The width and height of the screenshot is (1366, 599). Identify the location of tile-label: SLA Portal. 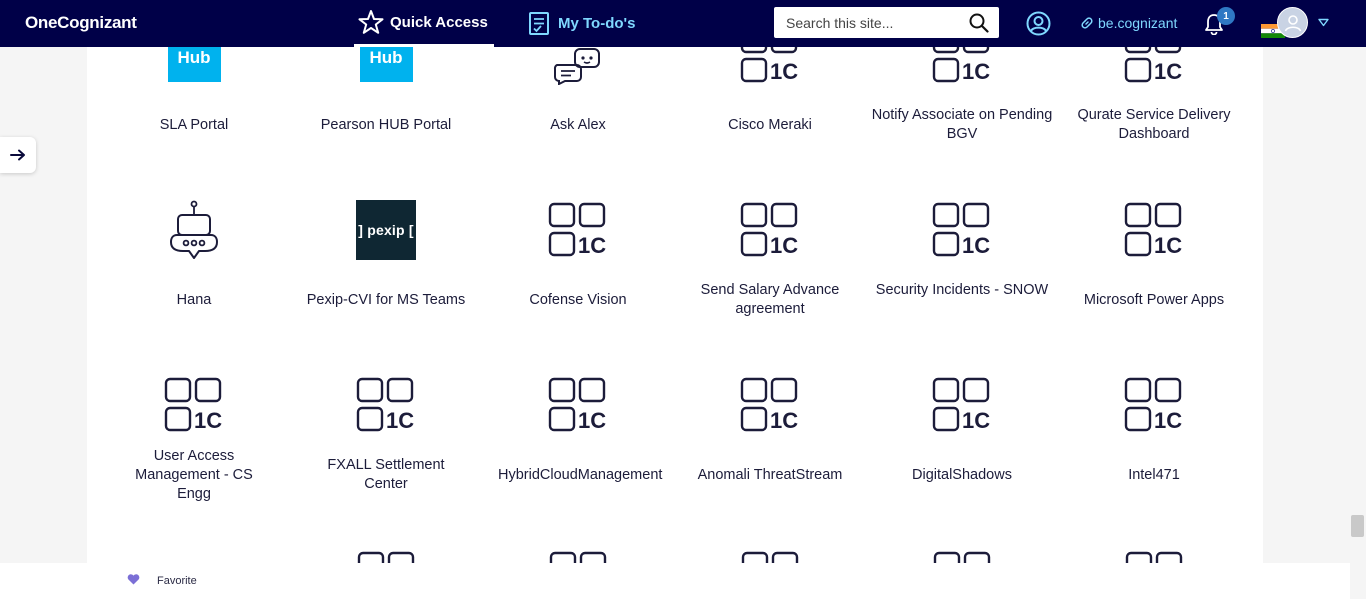
(194, 125).